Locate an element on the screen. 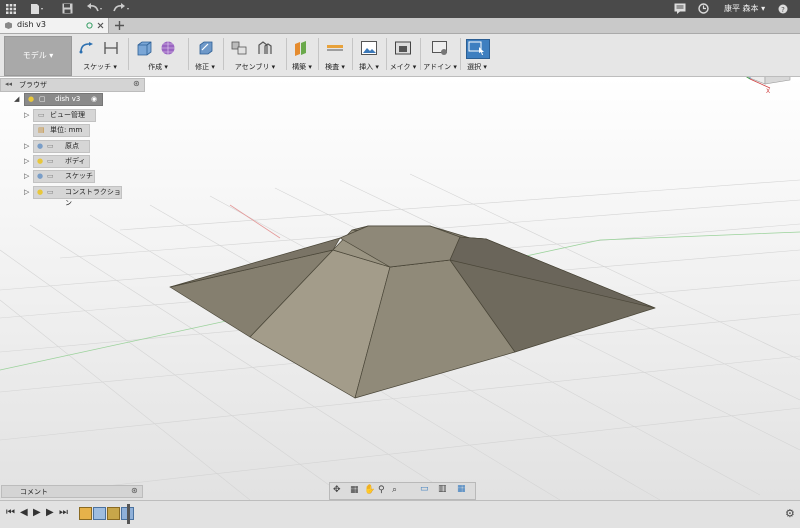 The height and width of the screenshot is (528, 800). timeline: ⏮ ◀ ▶ ▶ ⏭ ⚙ is located at coordinates (400, 514).